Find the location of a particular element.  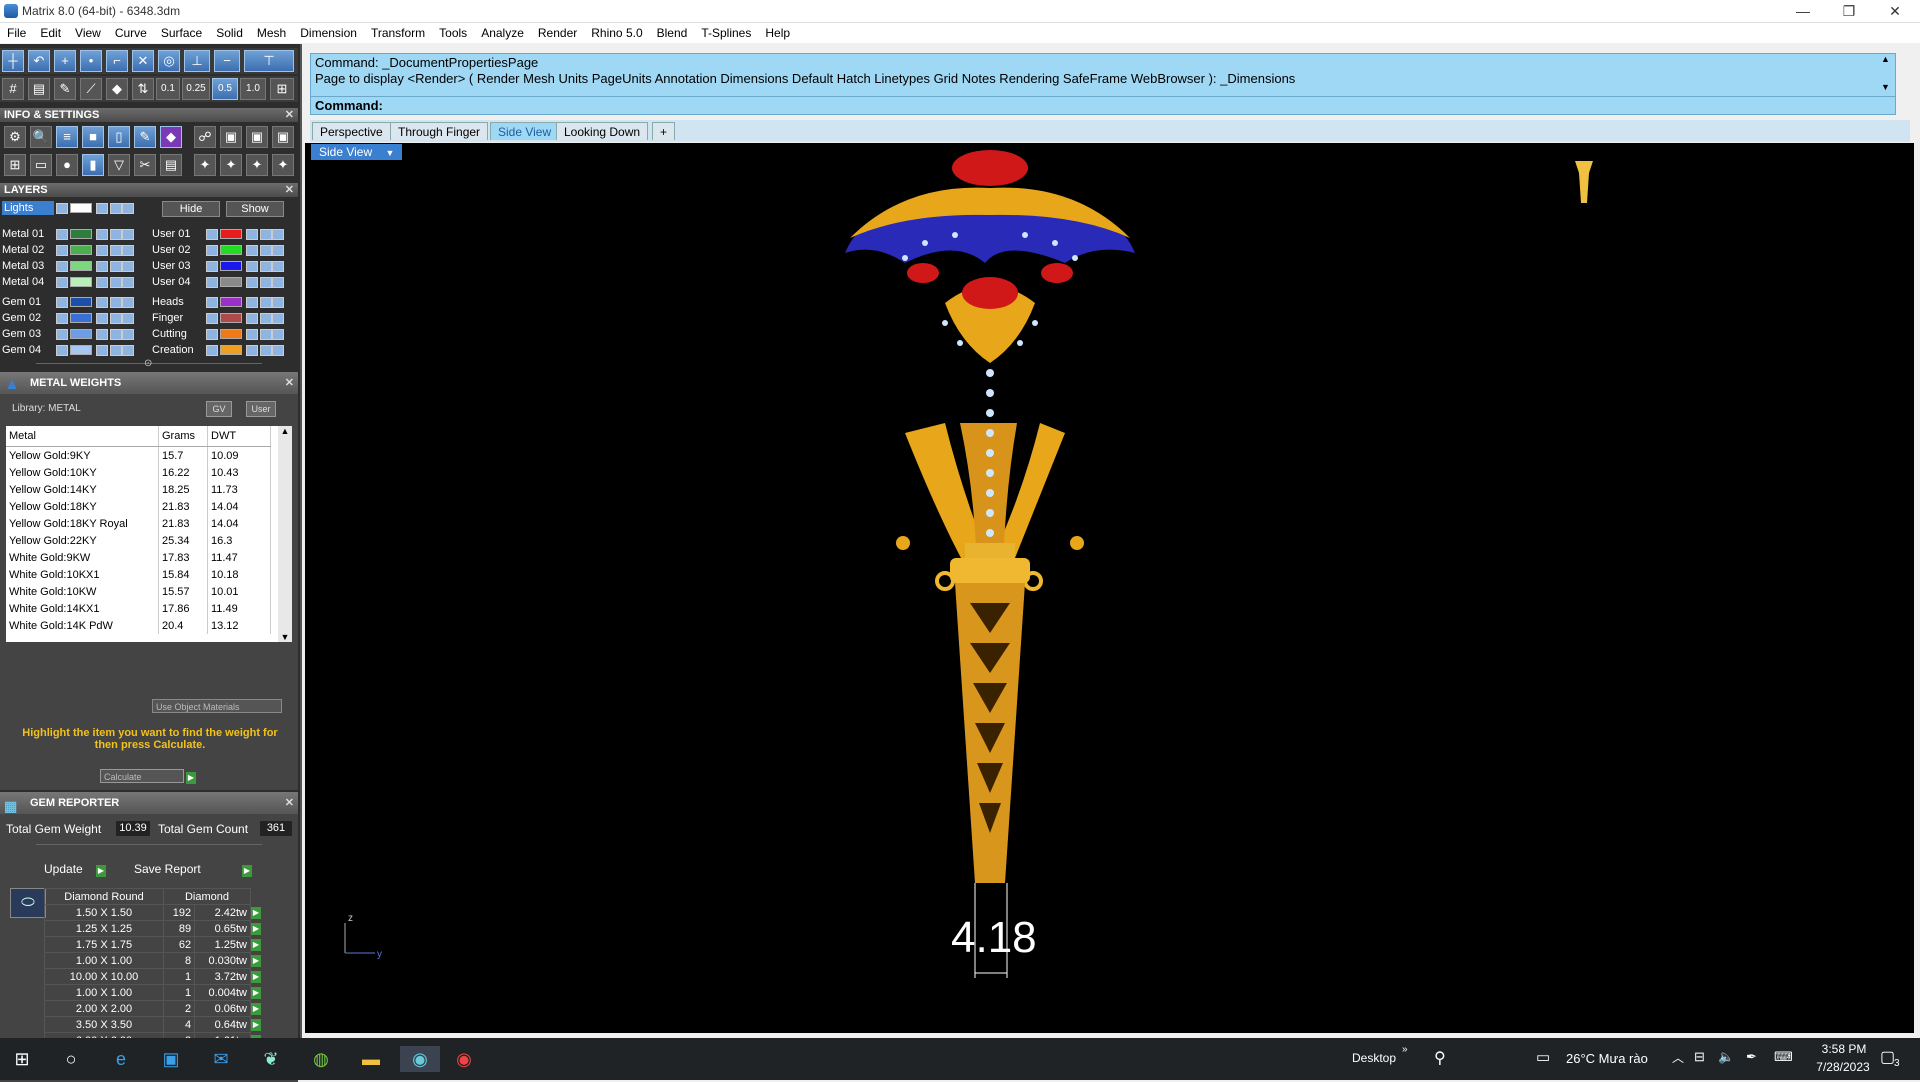

grams-column-header: Grams is located at coordinates (183, 436).